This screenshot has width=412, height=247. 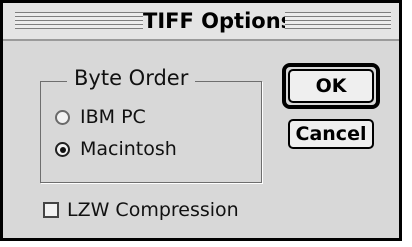 What do you see at coordinates (128, 149) in the screenshot?
I see `radio-label-macintosh: Macintosh` at bounding box center [128, 149].